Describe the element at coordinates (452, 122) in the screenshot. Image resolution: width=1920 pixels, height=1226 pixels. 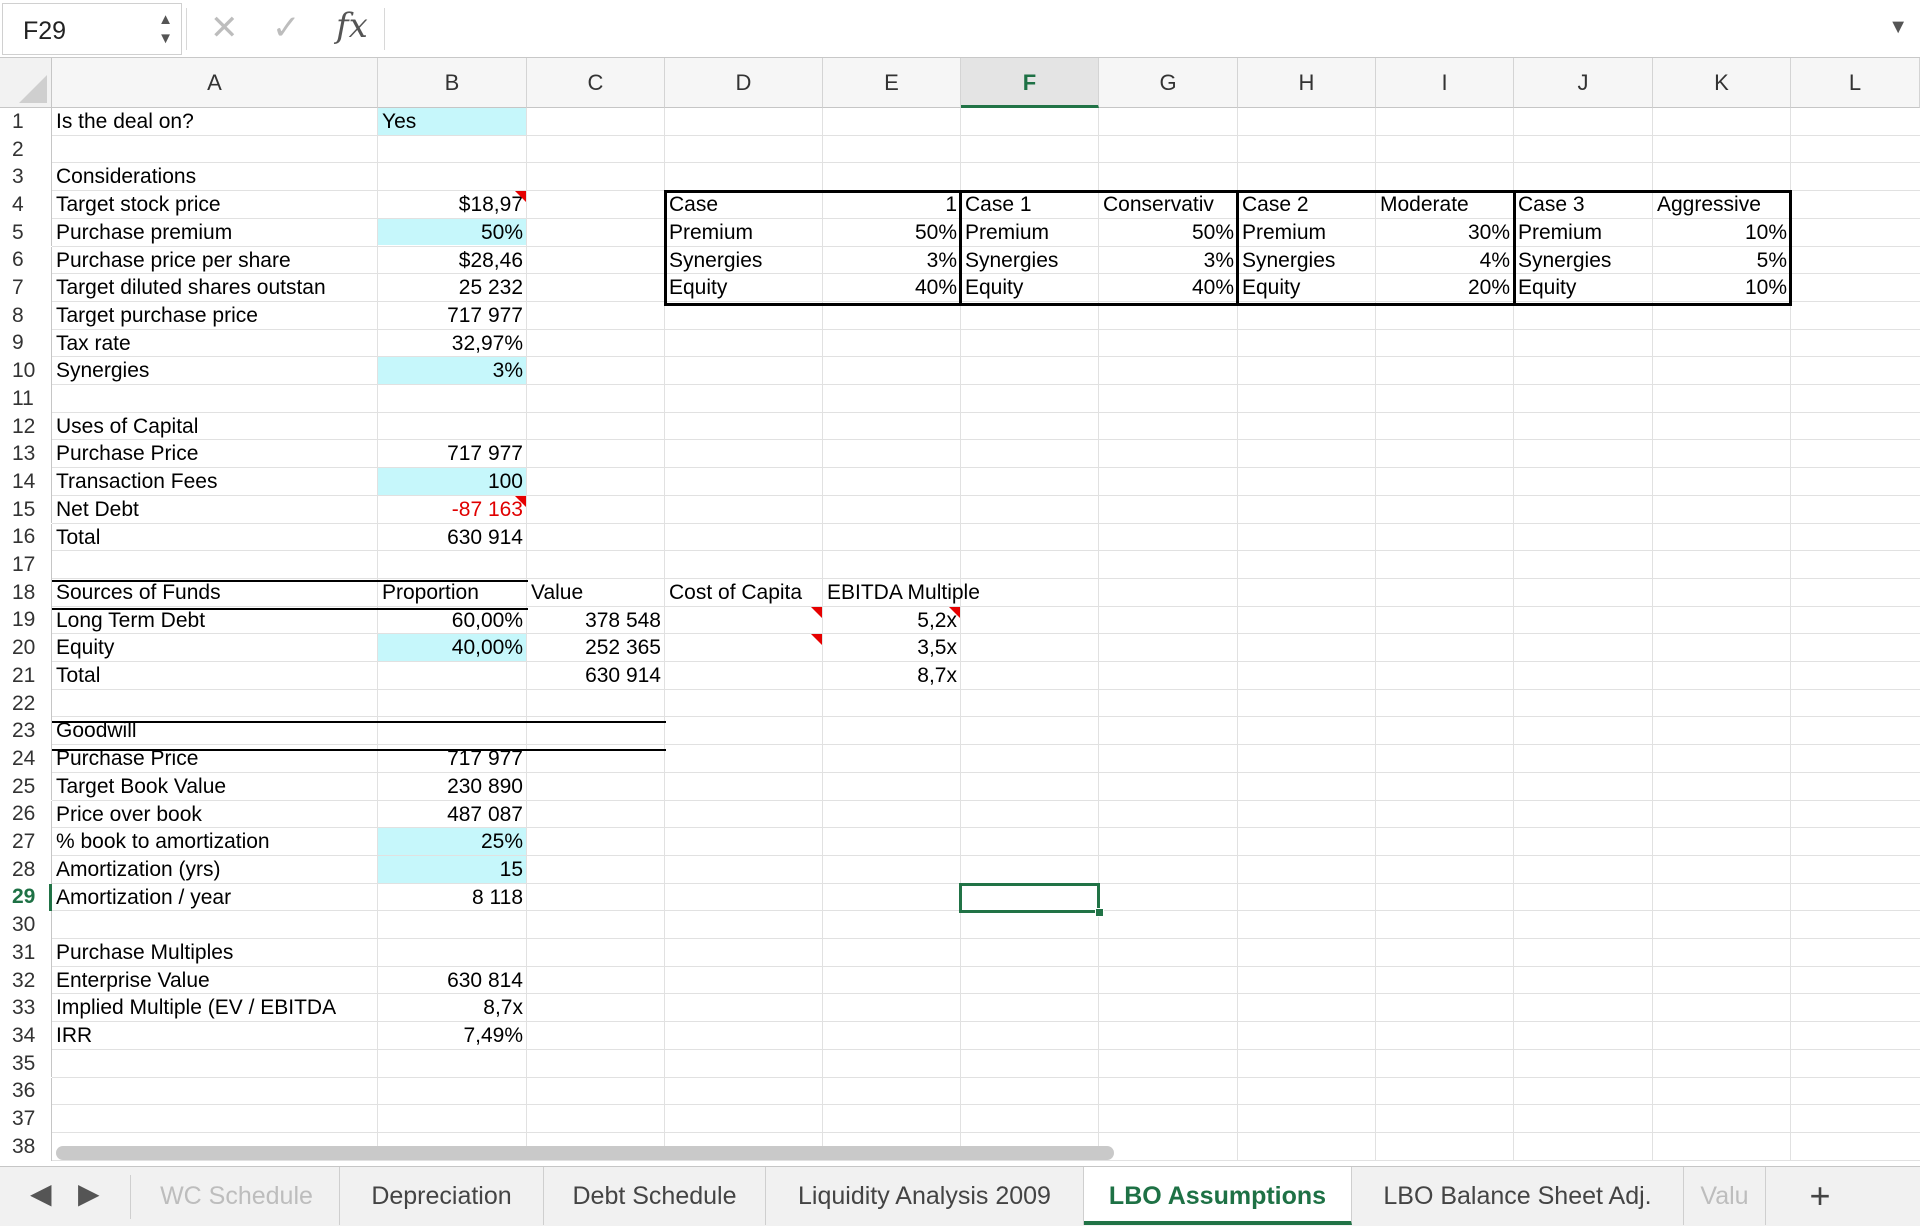
I see `cell-b1: Yes` at that location.